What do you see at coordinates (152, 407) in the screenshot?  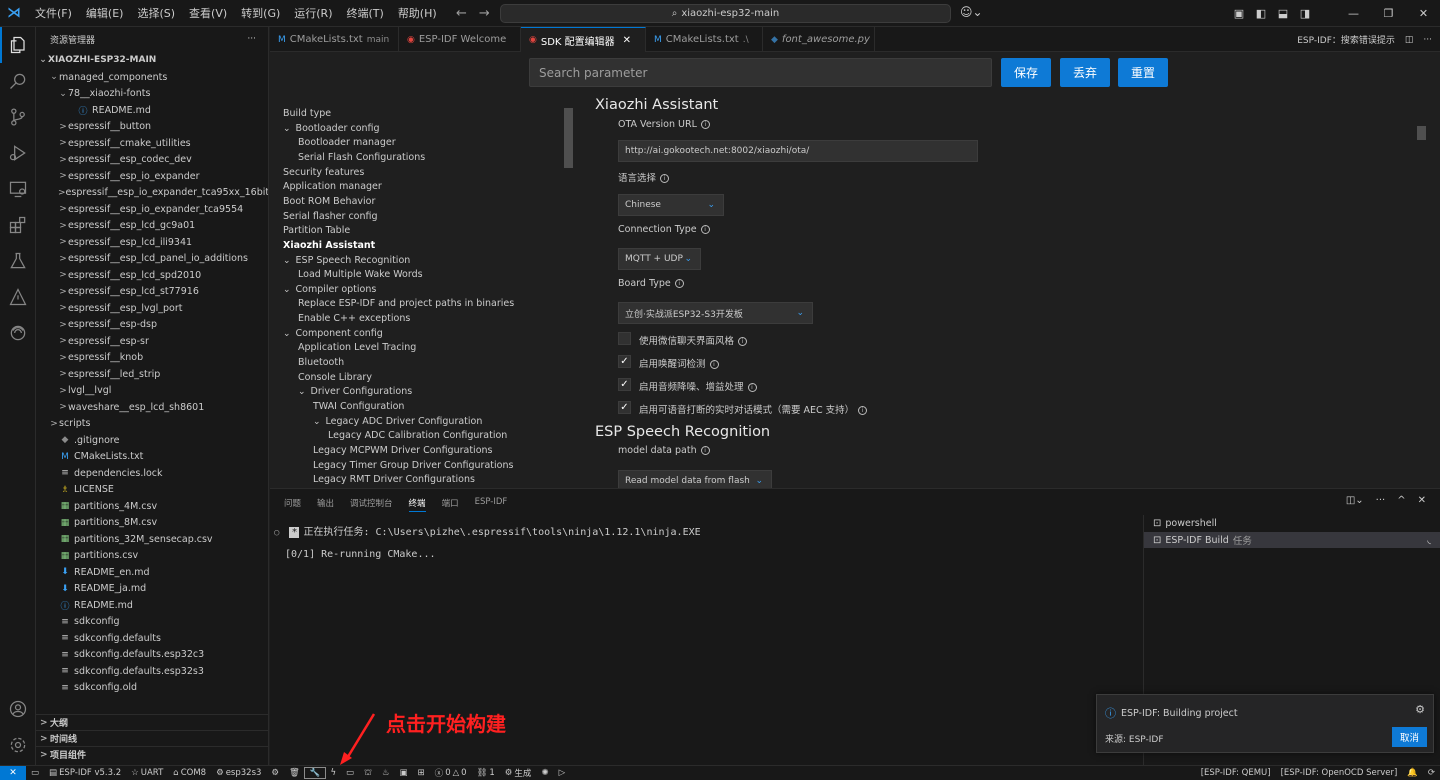 I see `tree-folder: > waveshare__esp_lcd_sh8601` at bounding box center [152, 407].